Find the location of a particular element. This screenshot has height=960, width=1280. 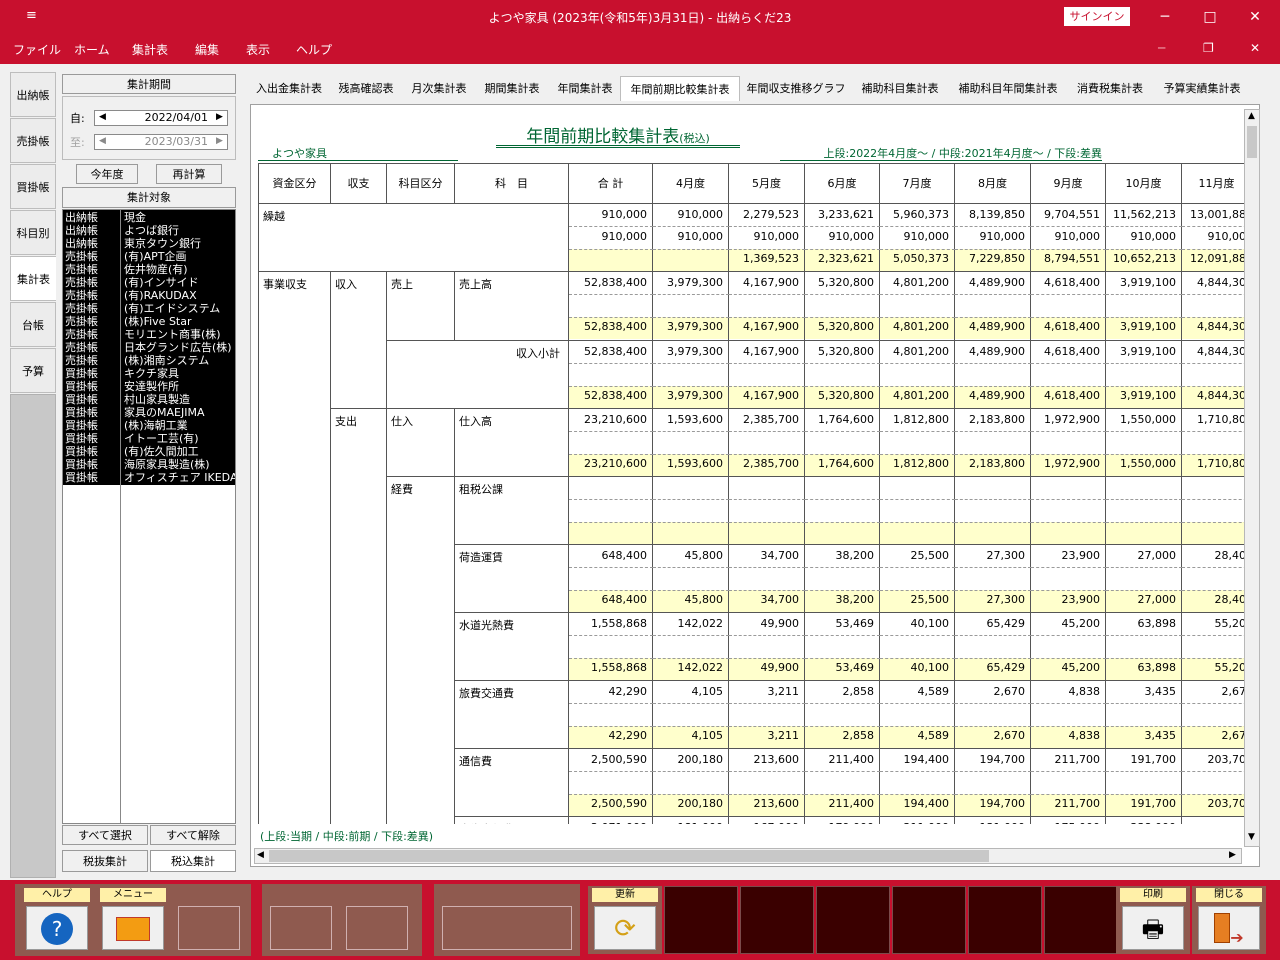

child-restore-button: ❐ is located at coordinates (1208, 48).